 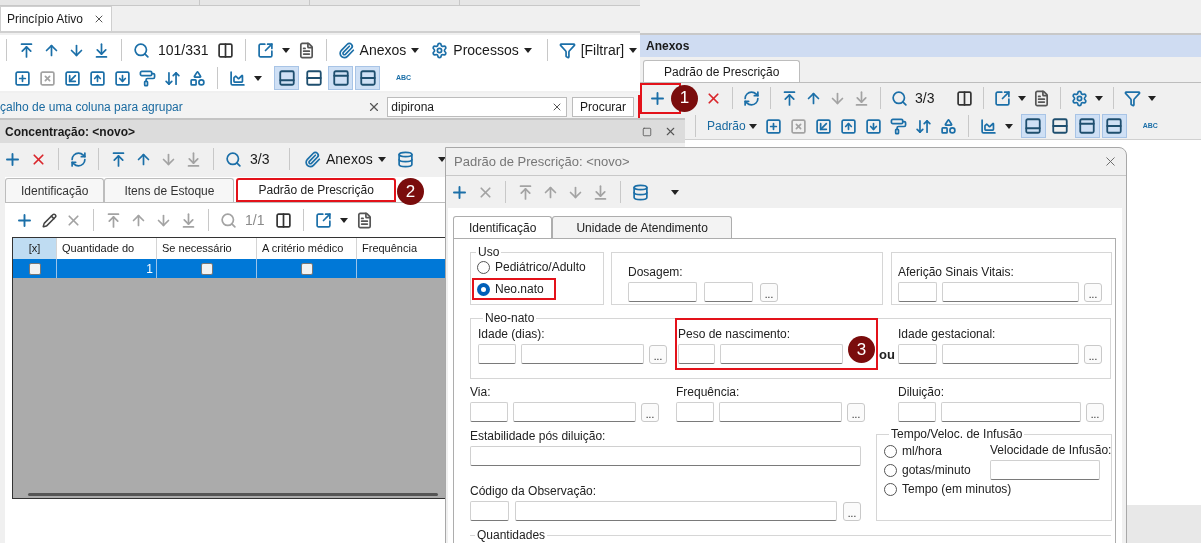 What do you see at coordinates (957, 489) in the screenshot?
I see `radio-label: Tempo (em minutos)` at bounding box center [957, 489].